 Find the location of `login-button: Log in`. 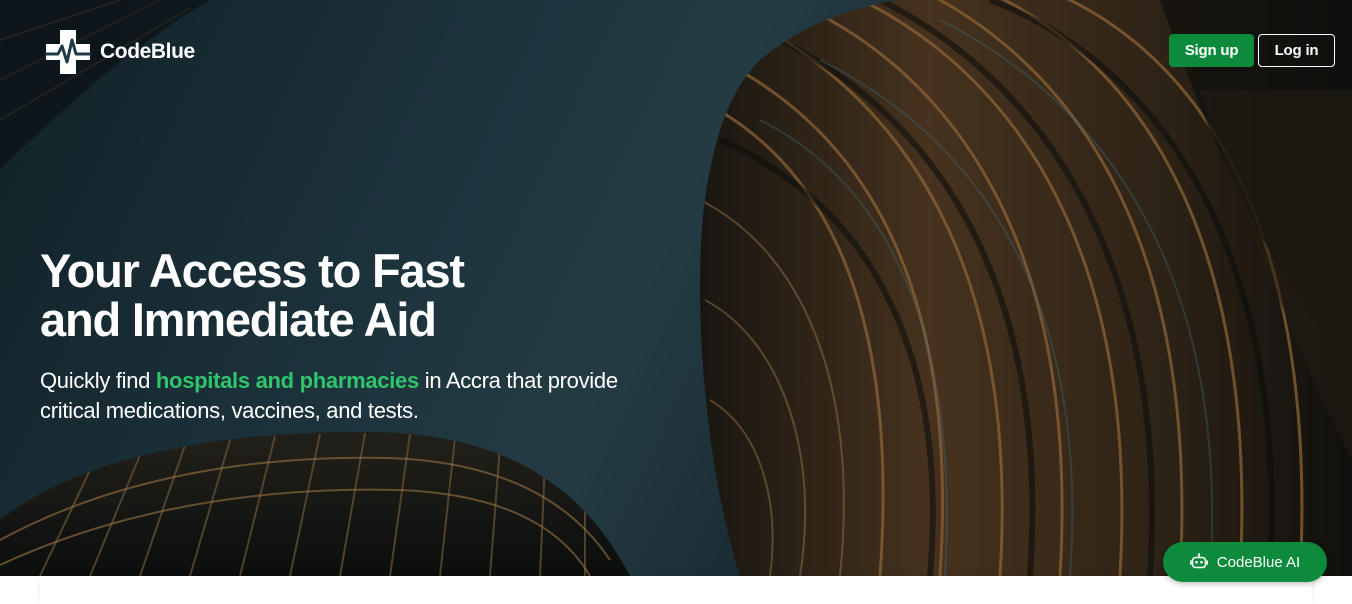

login-button: Log in is located at coordinates (1296, 50).